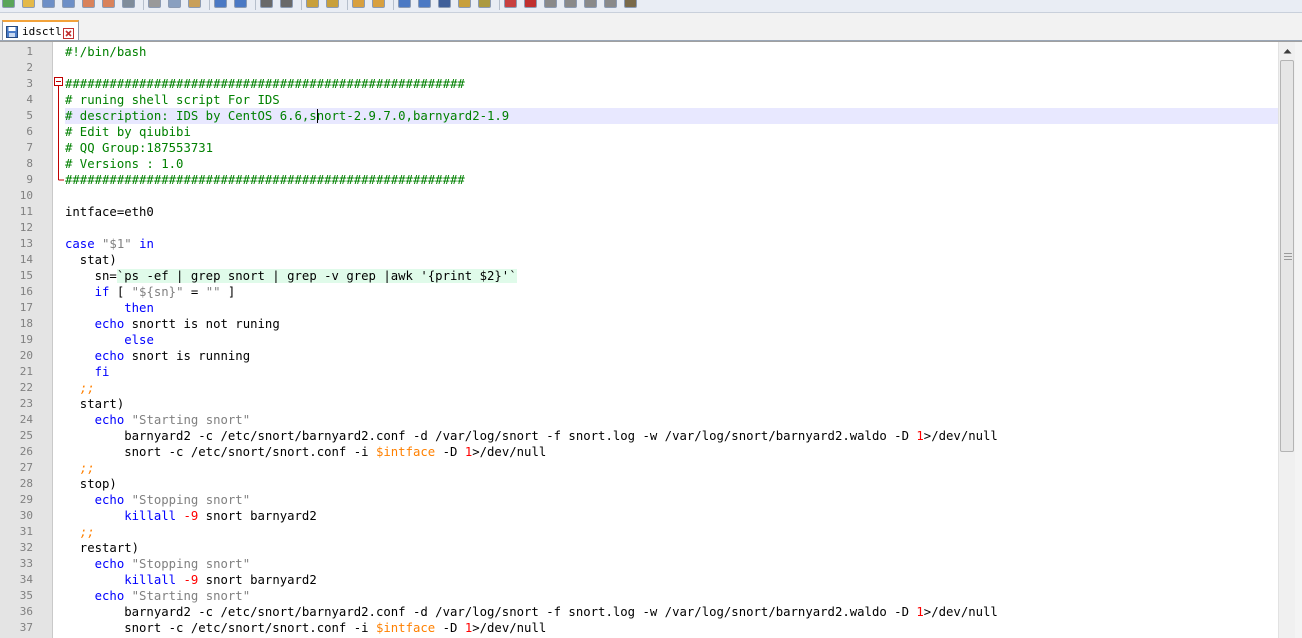  What do you see at coordinates (358, 4) in the screenshot?
I see `sync-vertical-icon` at bounding box center [358, 4].